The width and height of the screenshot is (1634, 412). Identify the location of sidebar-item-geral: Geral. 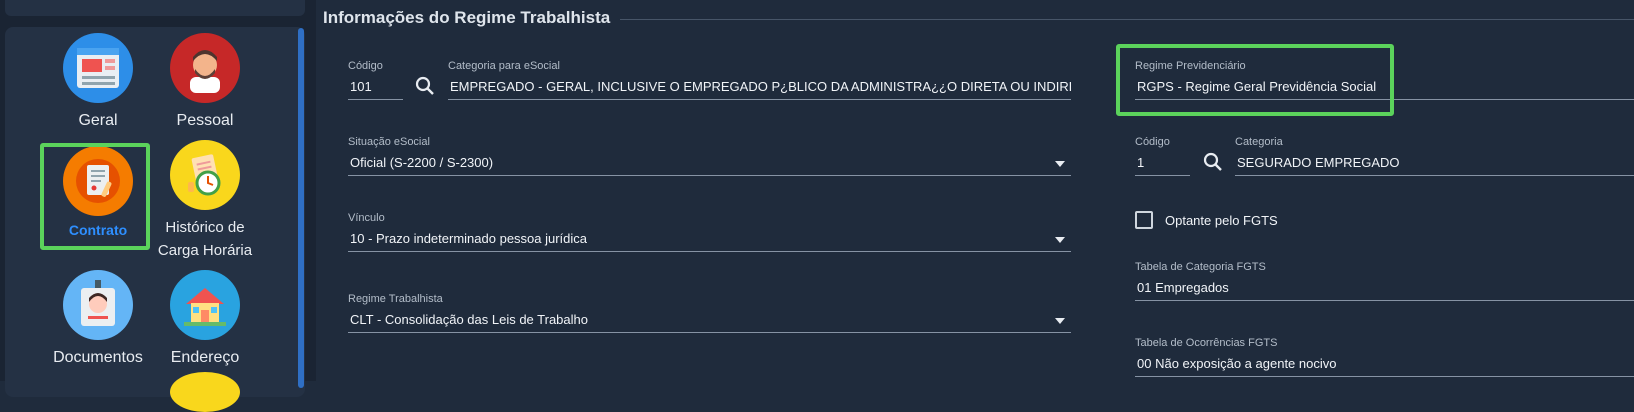
(98, 83).